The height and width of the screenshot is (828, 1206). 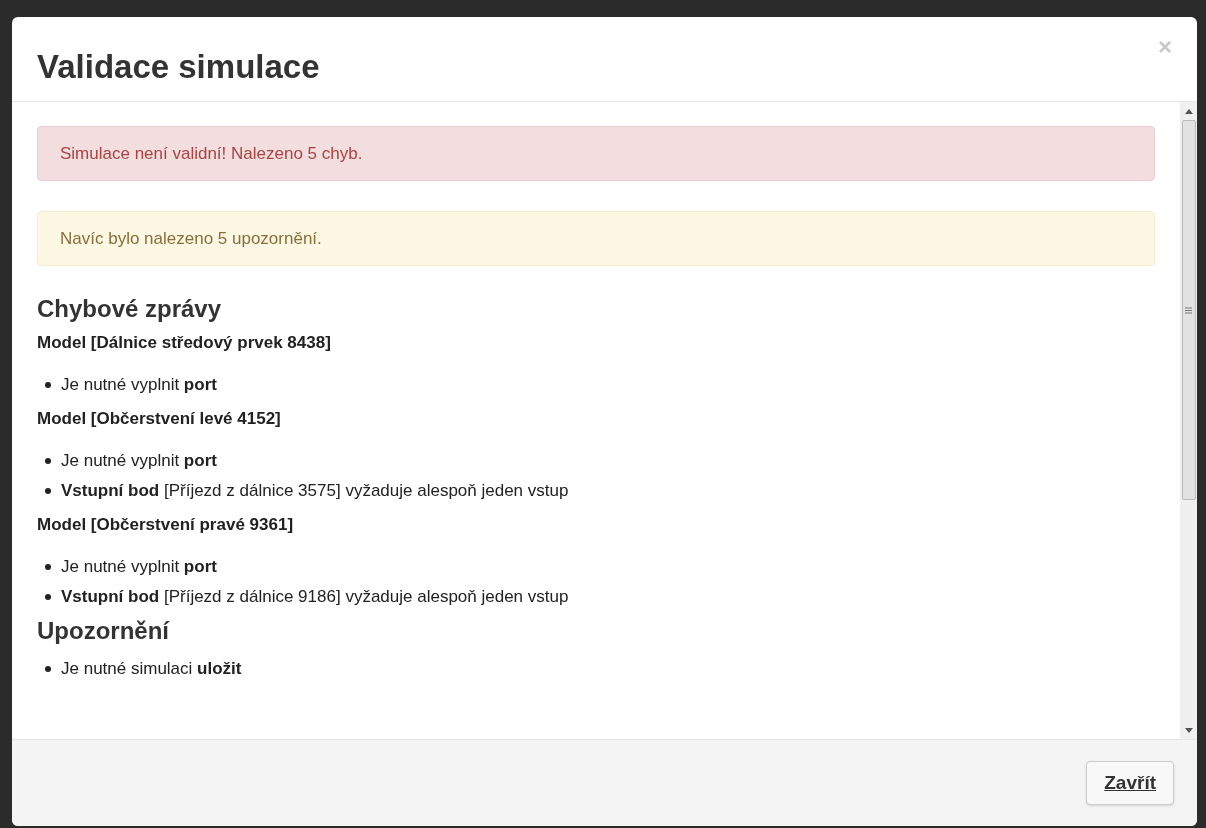 I want to click on alert-message: Simulace není validní! Nalezeno 5 chyb., so click(x=596, y=153).